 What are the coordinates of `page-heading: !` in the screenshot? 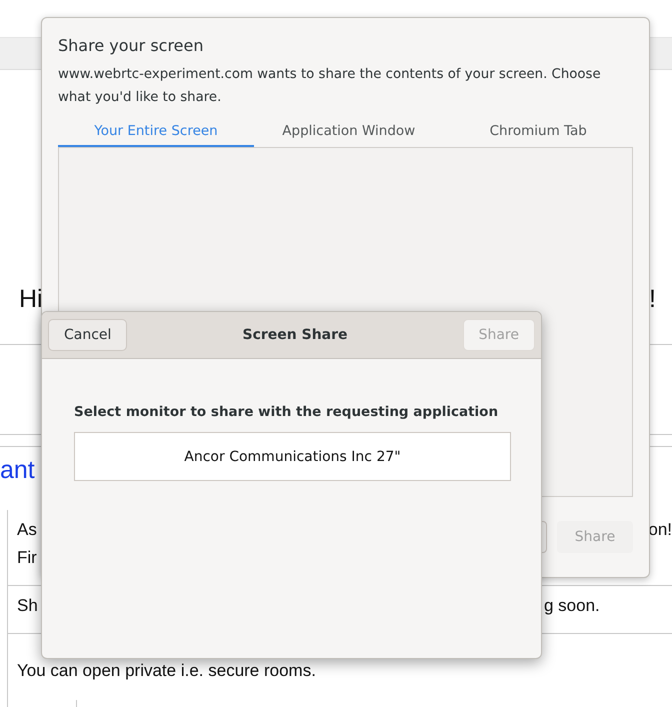 It's located at (652, 299).